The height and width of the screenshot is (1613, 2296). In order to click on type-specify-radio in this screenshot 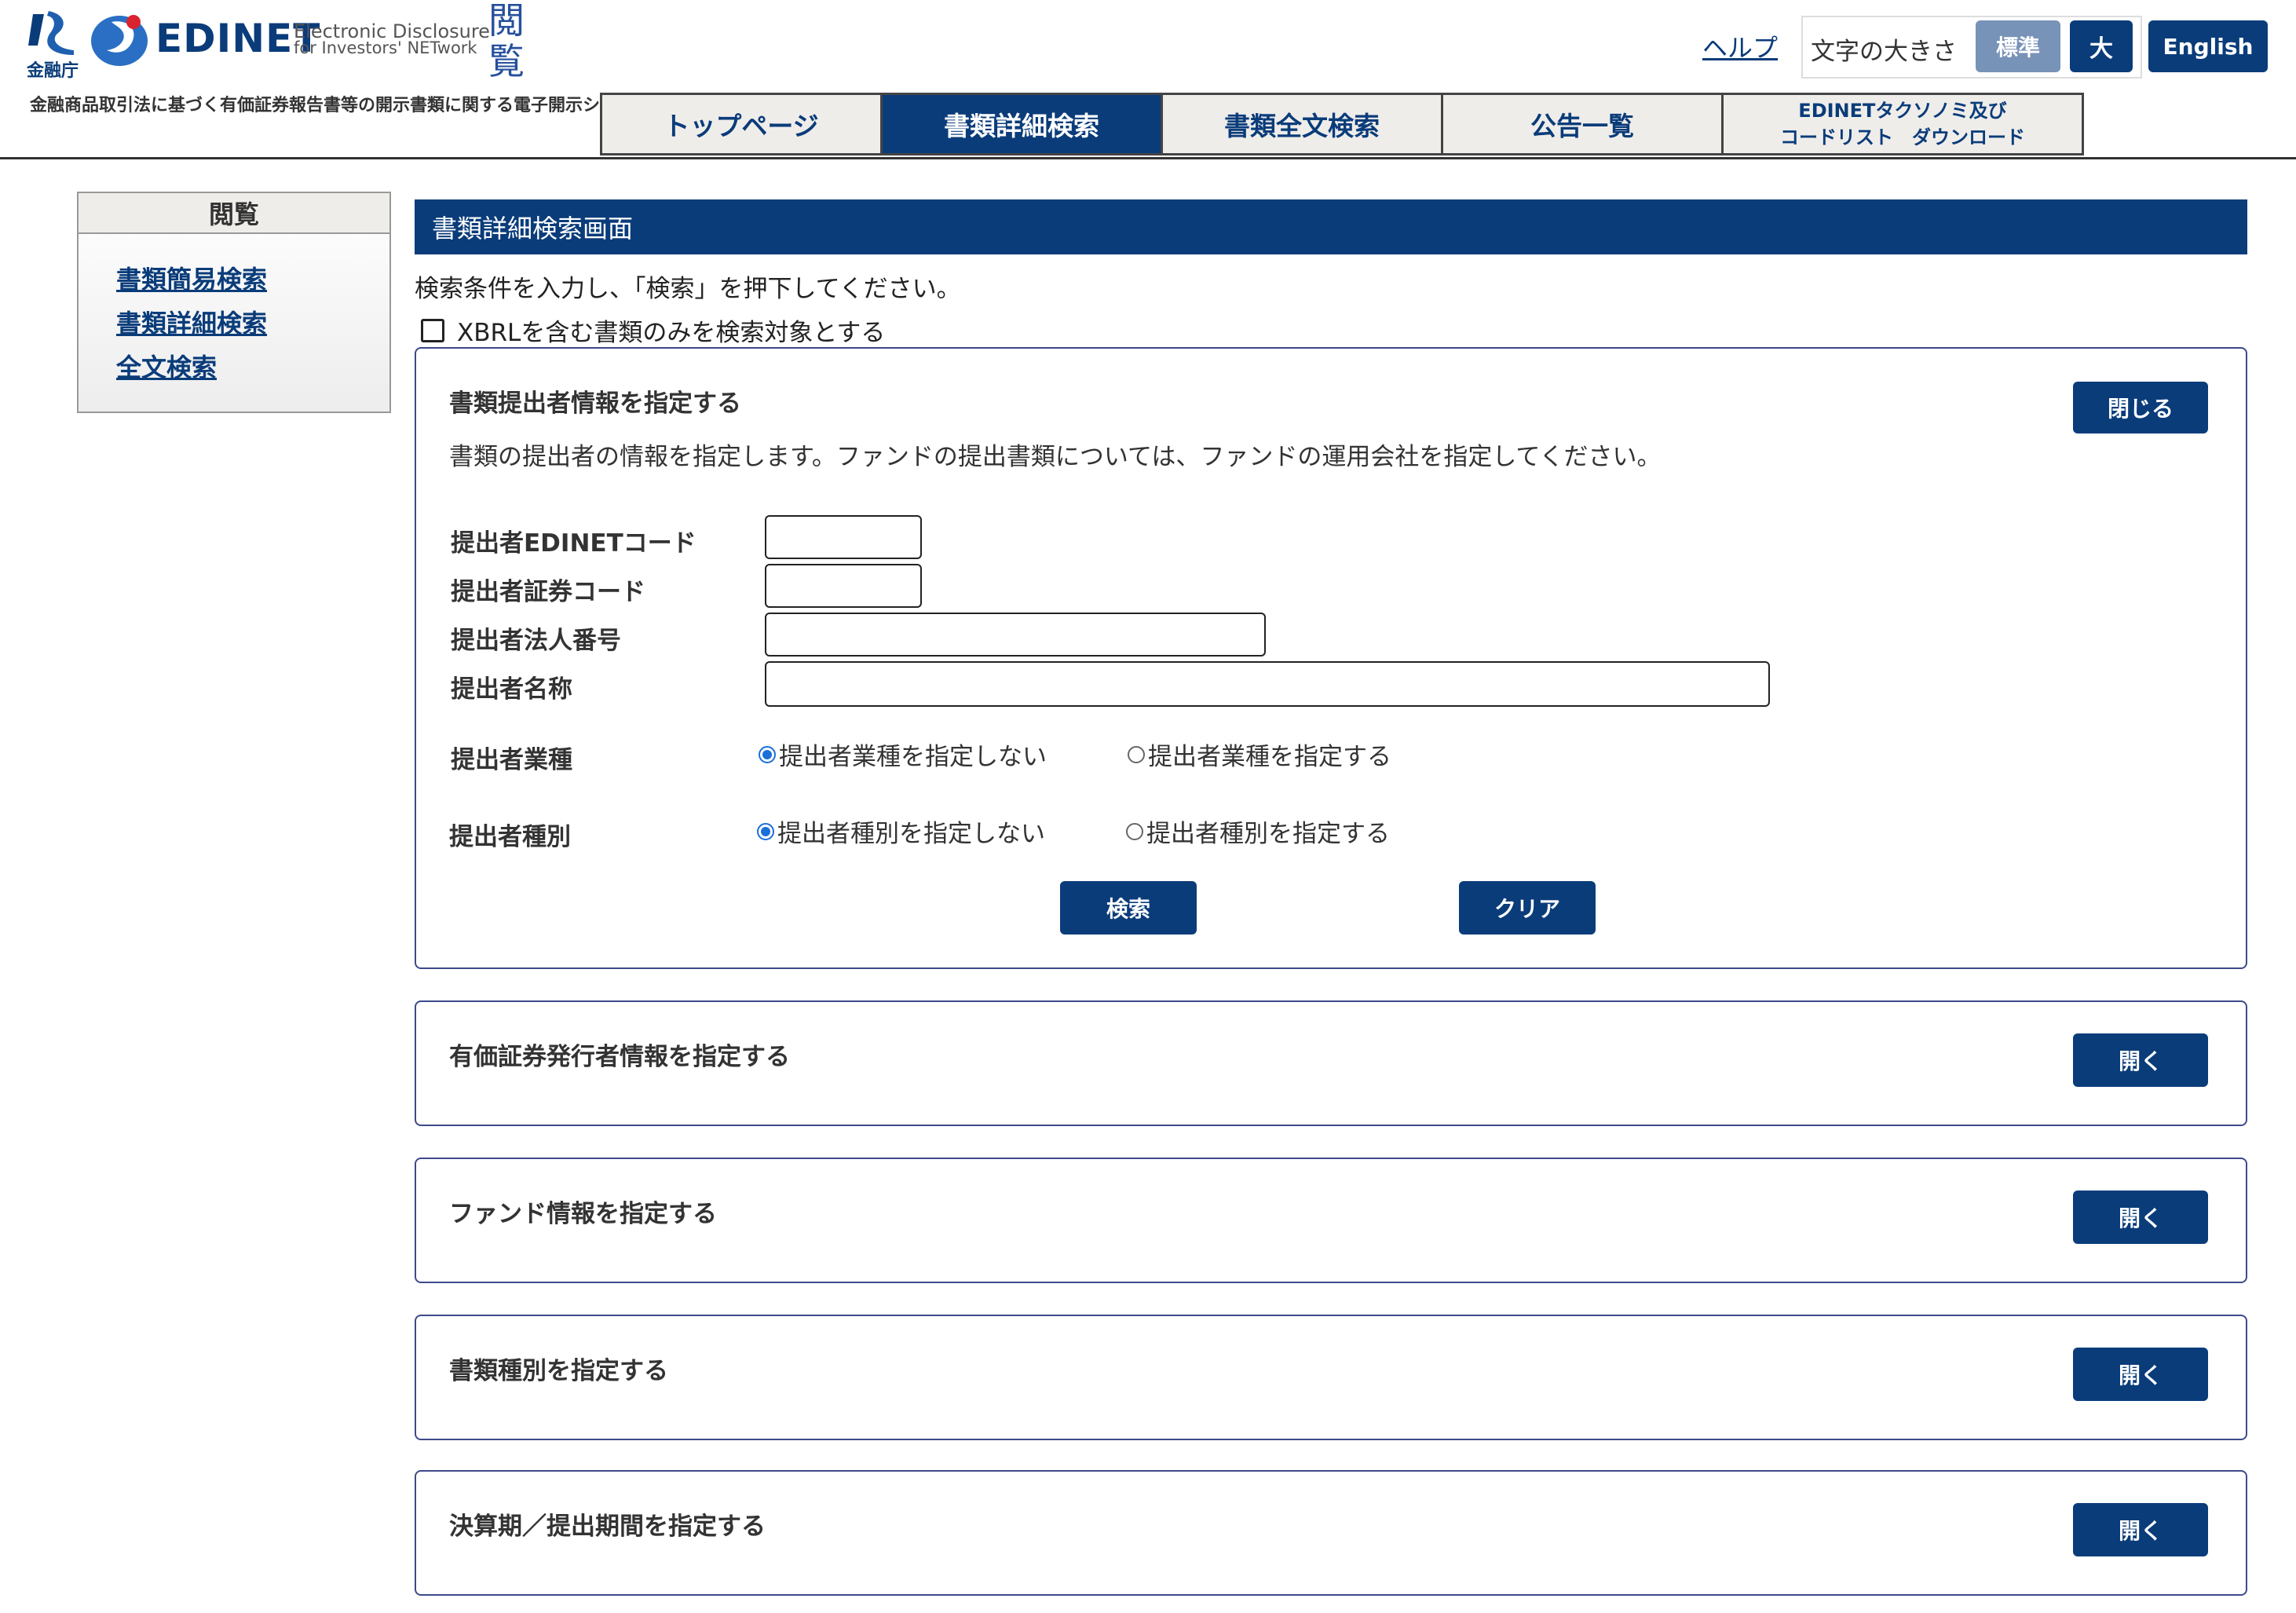, I will do `click(1134, 831)`.